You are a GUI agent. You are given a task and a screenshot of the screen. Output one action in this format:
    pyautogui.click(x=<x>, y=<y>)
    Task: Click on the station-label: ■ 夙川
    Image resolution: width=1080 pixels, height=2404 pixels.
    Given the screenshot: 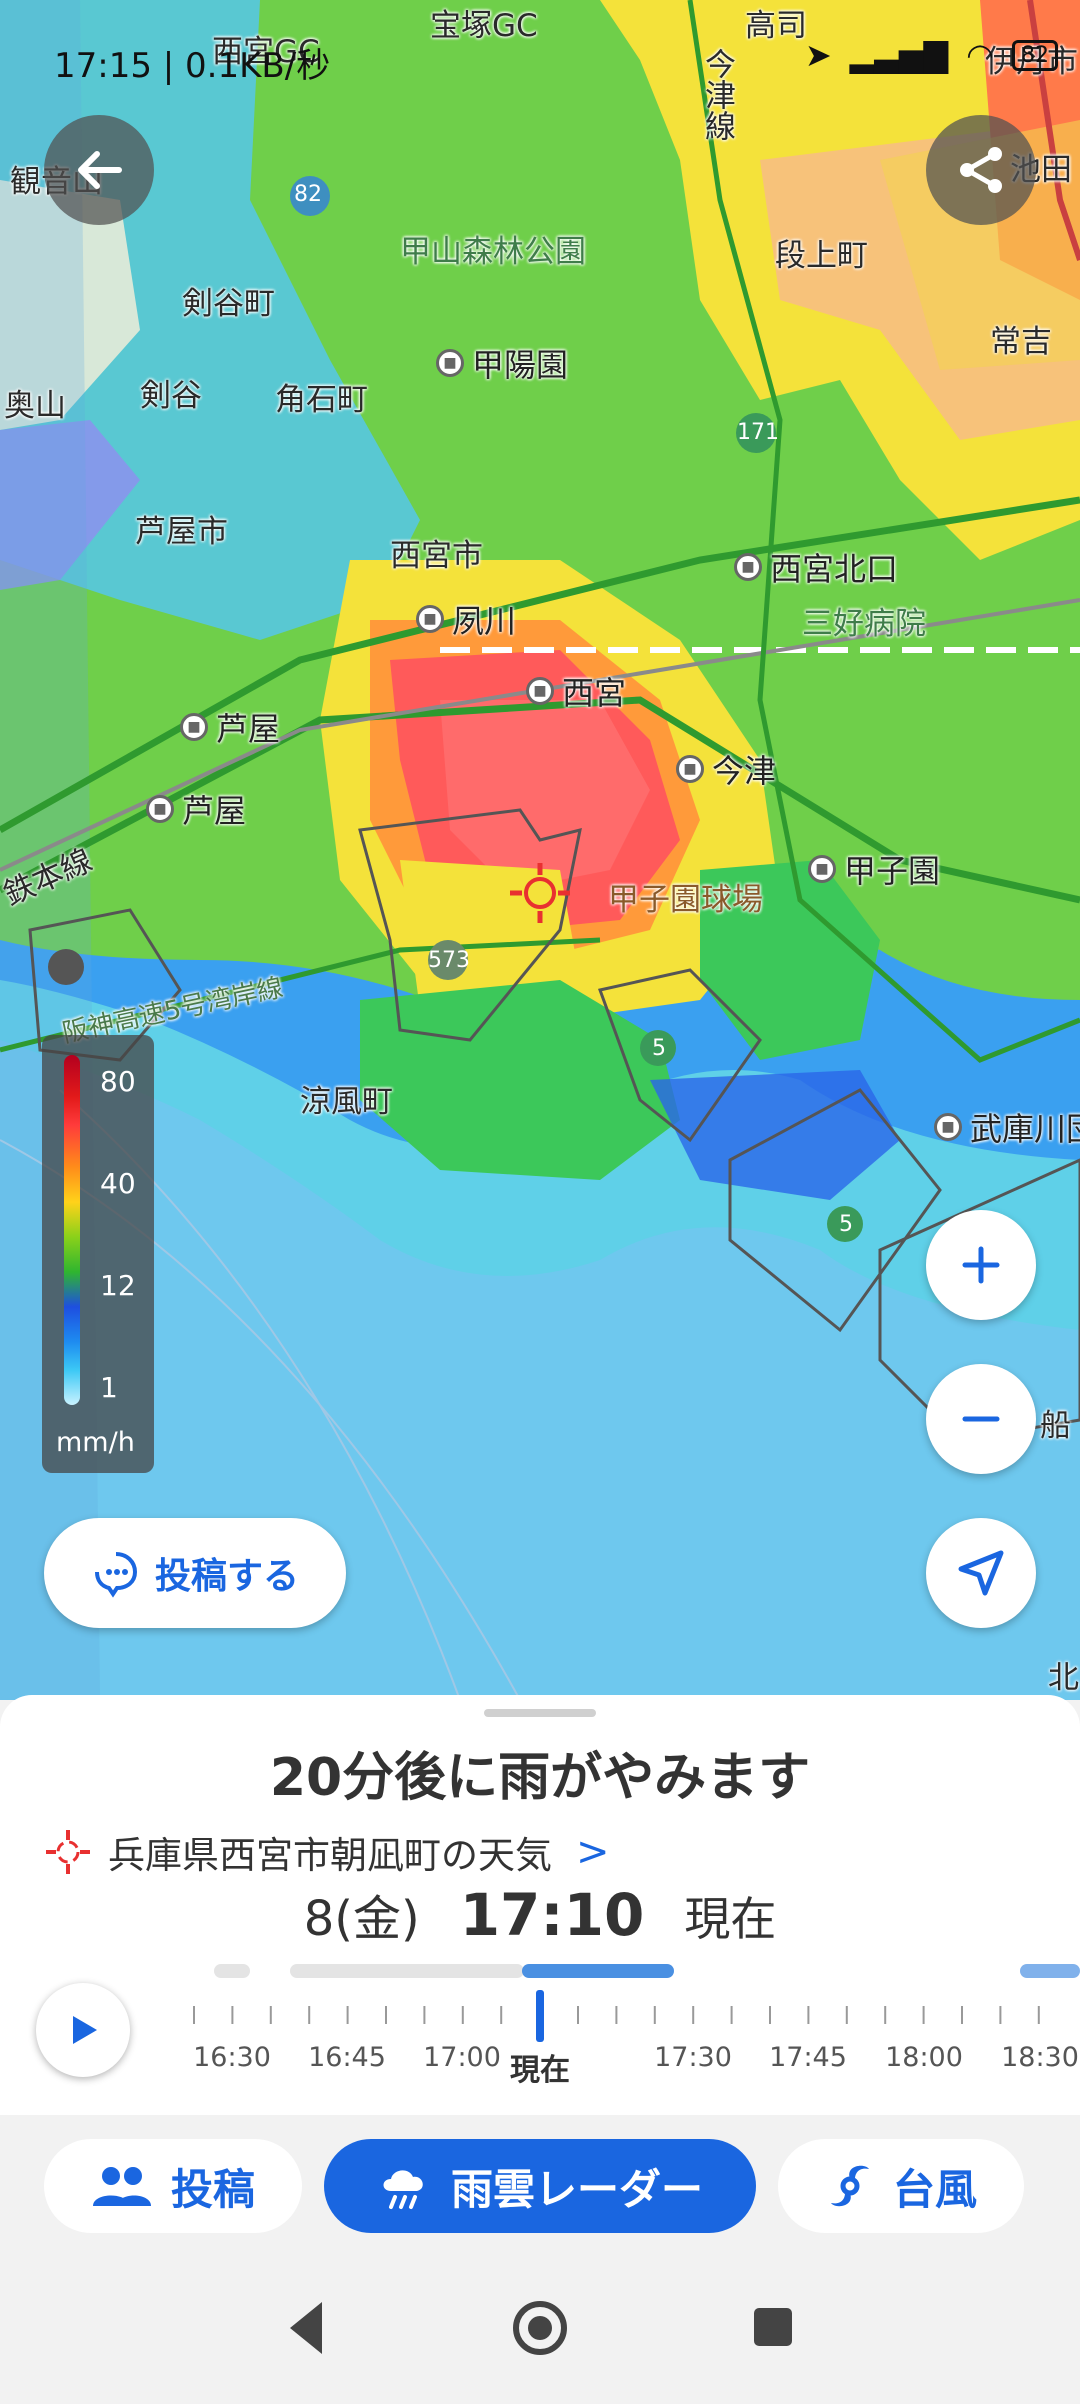 What is the action you would take?
    pyautogui.click(x=466, y=619)
    